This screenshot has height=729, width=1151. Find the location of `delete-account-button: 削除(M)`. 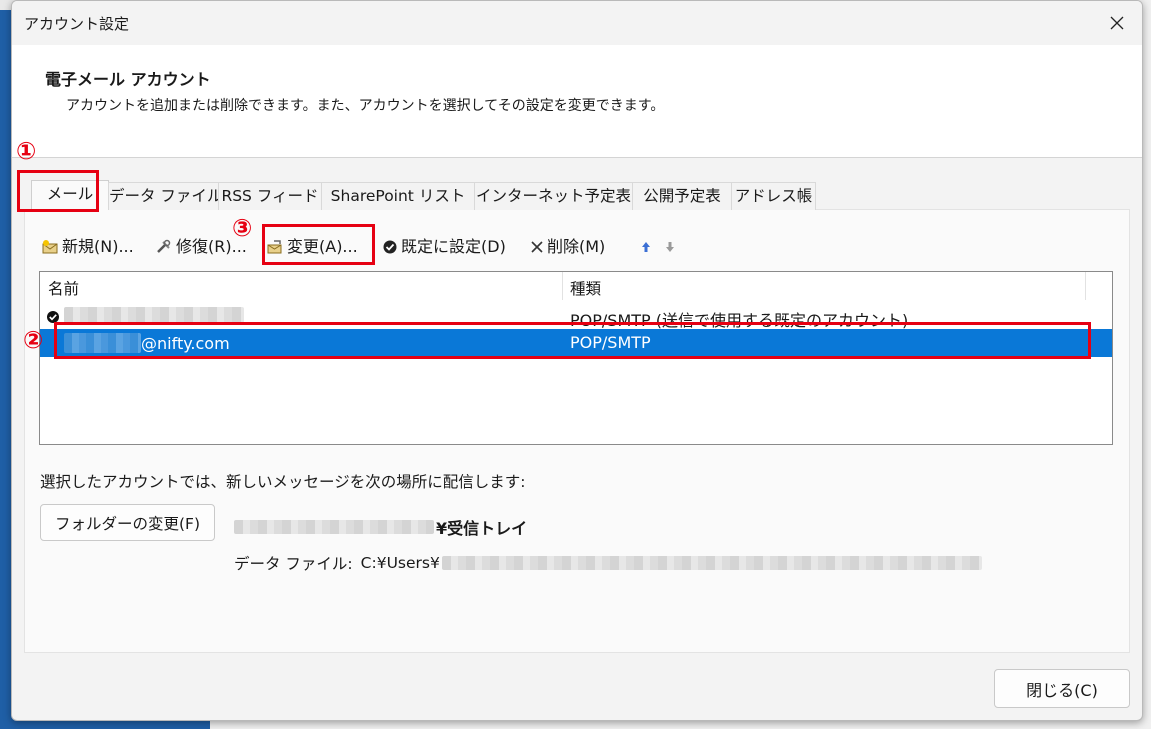

delete-account-button: 削除(M) is located at coordinates (567, 247).